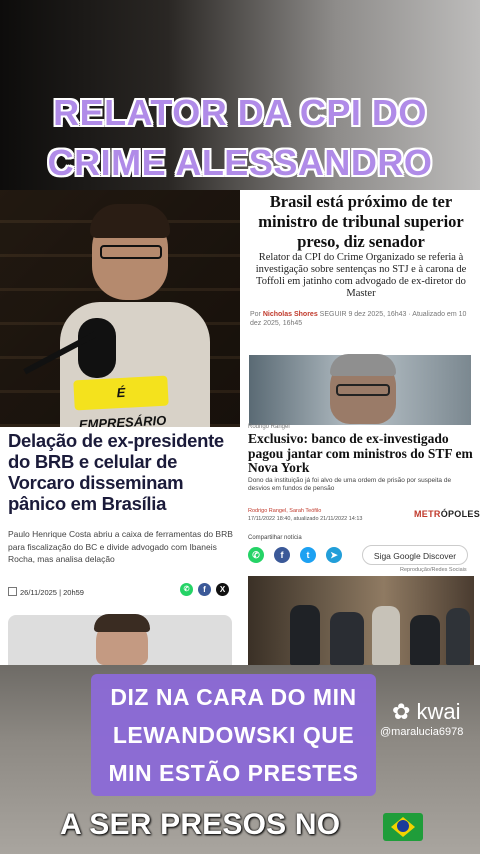 The image size is (480, 854). What do you see at coordinates (460, 514) in the screenshot?
I see `logo-rest: ÓPOLES` at bounding box center [460, 514].